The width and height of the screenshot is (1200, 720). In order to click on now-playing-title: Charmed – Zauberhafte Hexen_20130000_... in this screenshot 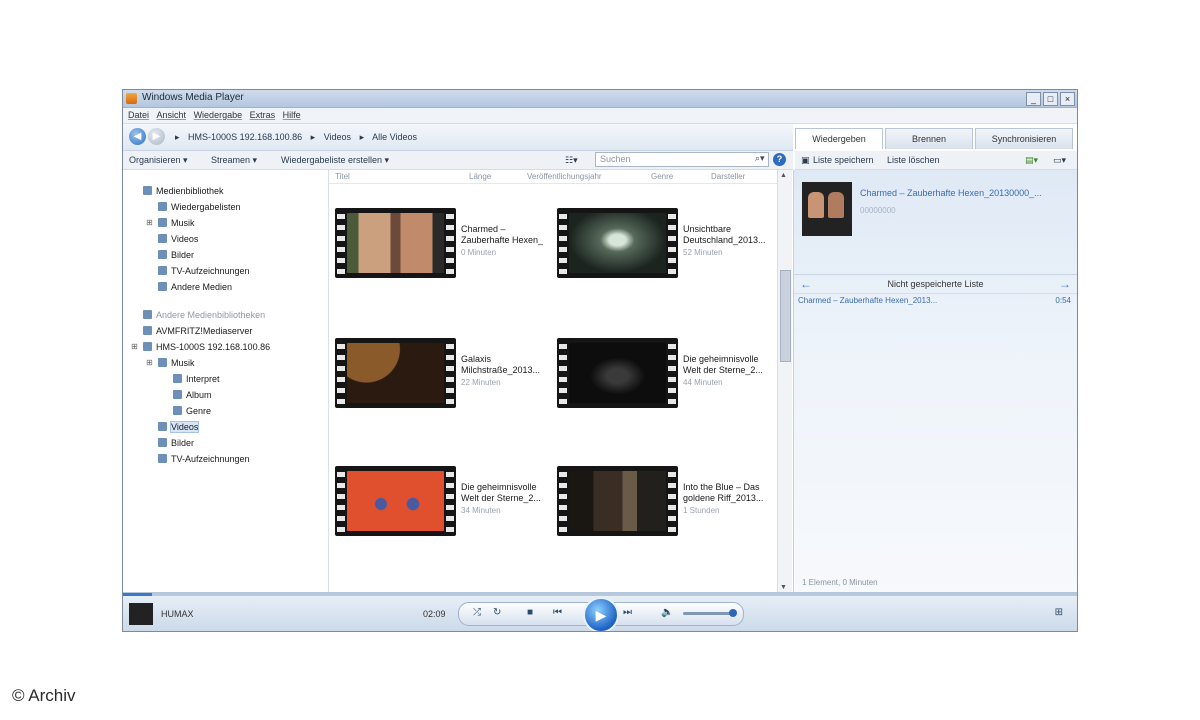, I will do `click(951, 193)`.